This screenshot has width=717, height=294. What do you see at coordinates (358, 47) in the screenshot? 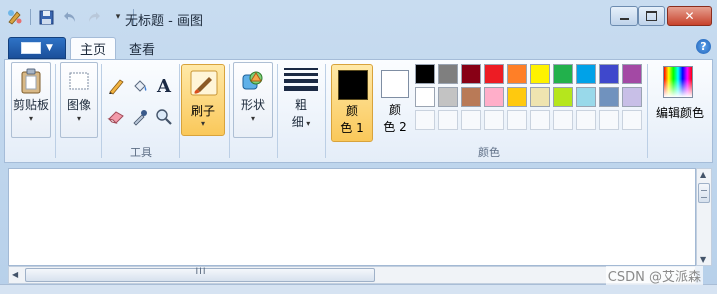
I see `ribbon-tab-row: ▼ 主页 查看 ?` at bounding box center [358, 47].